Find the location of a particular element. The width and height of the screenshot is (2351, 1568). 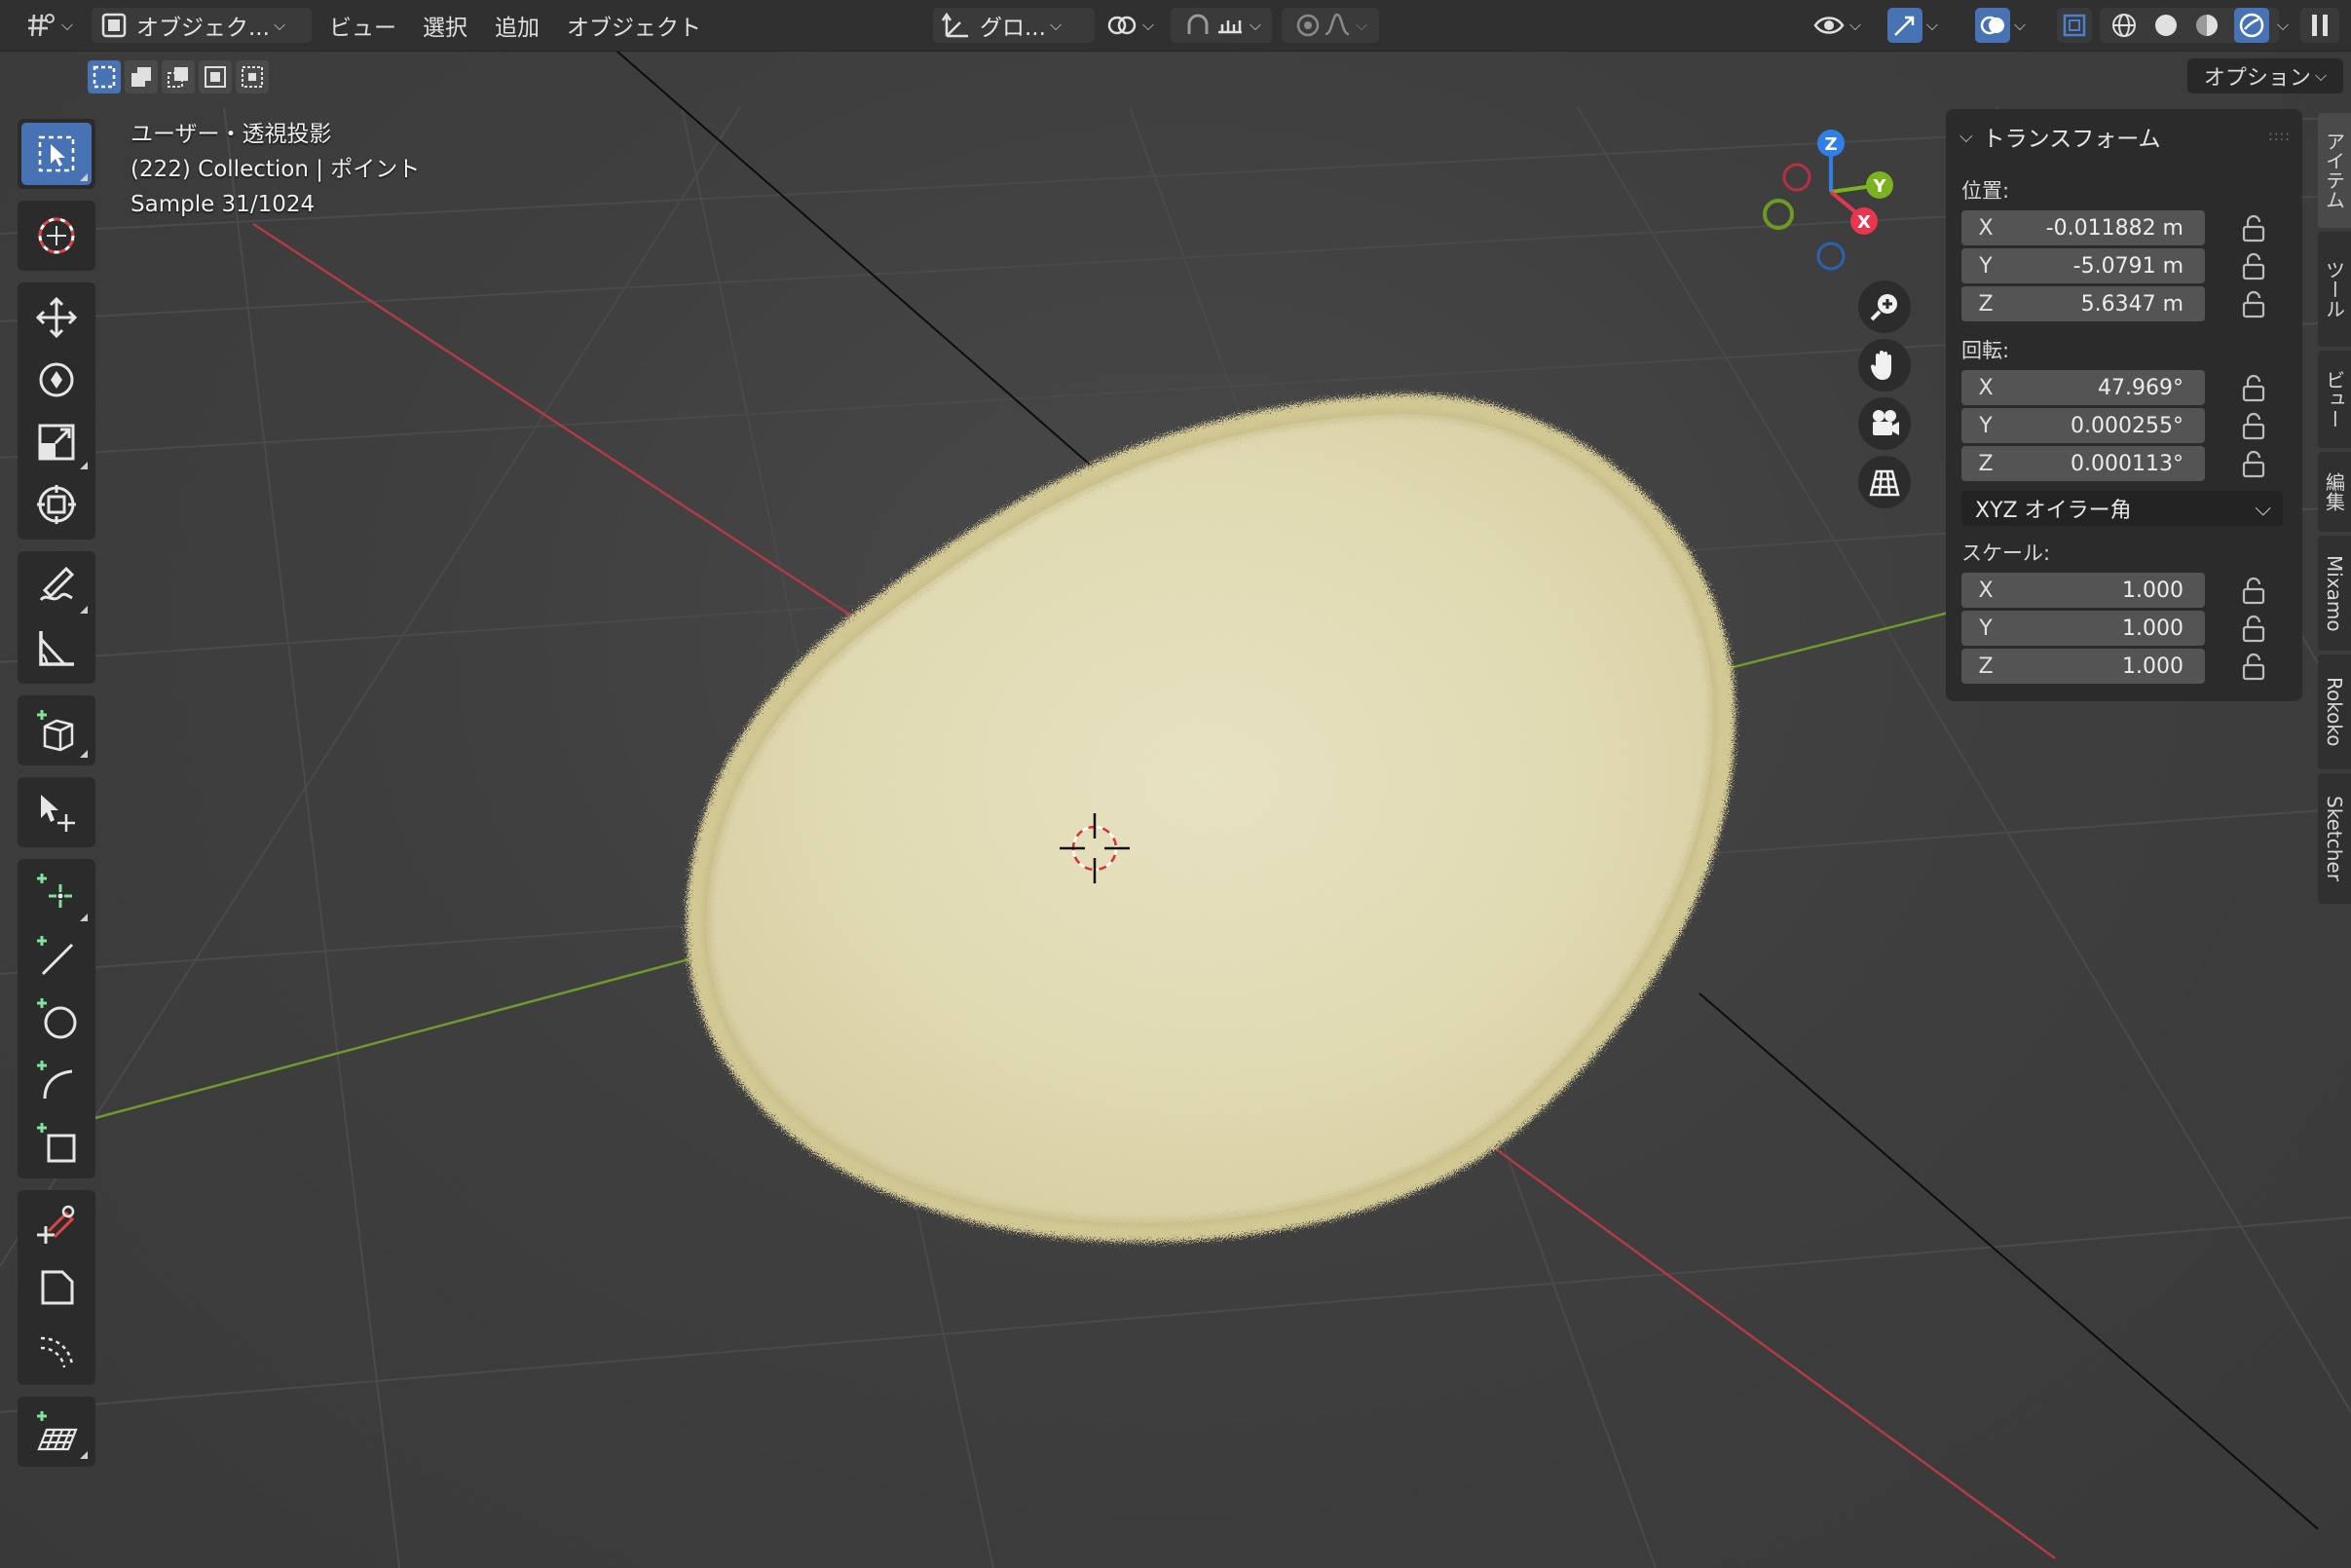

rotation-z-field: Z 0.000113° is located at coordinates (2083, 463).